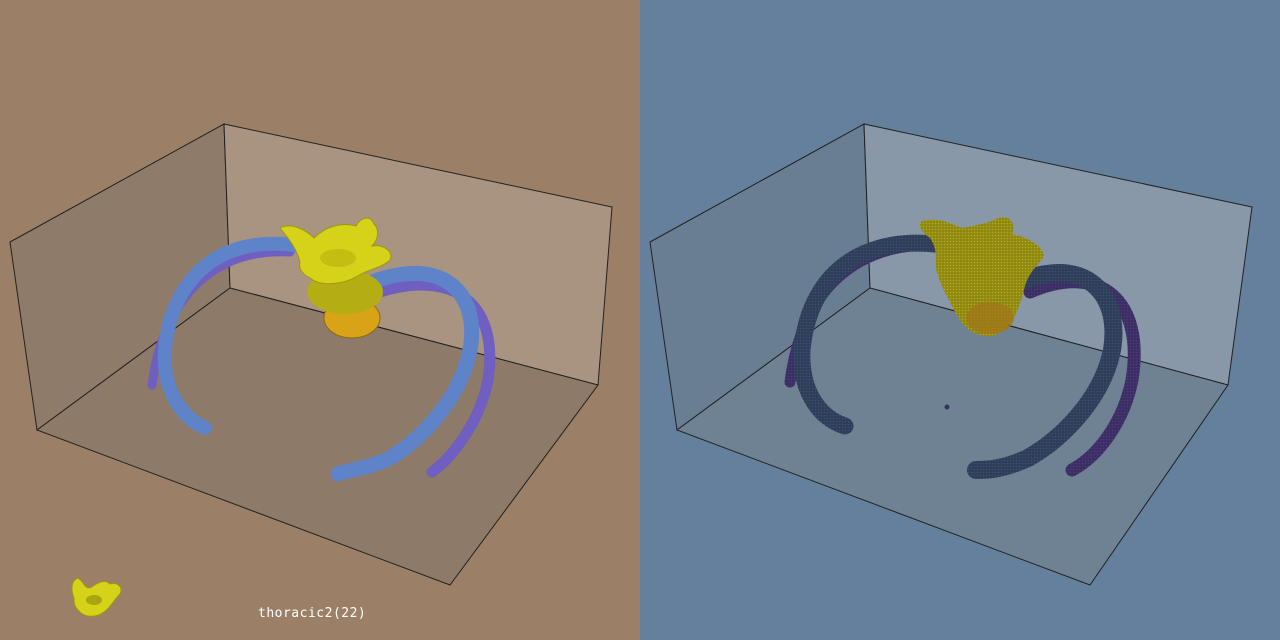 The image size is (1280, 640). Describe the element at coordinates (947, 407) in the screenshot. I see `stray-point` at that location.